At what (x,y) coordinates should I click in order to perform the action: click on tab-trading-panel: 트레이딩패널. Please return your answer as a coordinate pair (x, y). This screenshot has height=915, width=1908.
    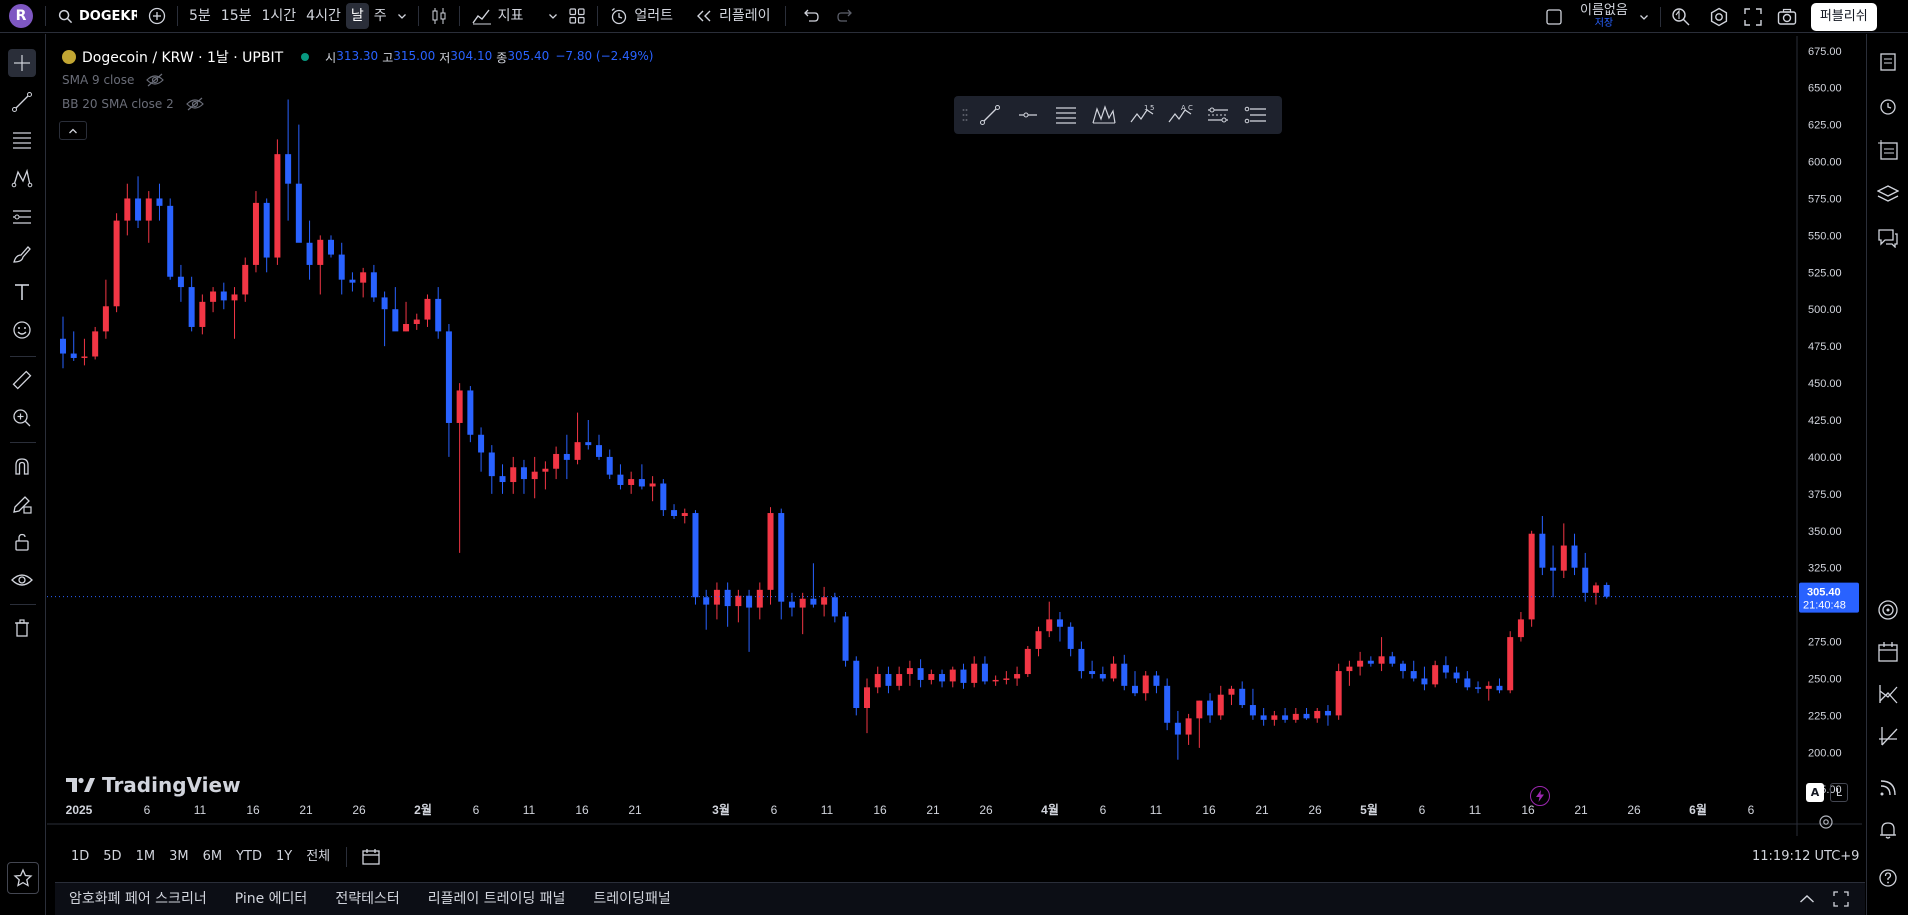
    Looking at the image, I should click on (631, 899).